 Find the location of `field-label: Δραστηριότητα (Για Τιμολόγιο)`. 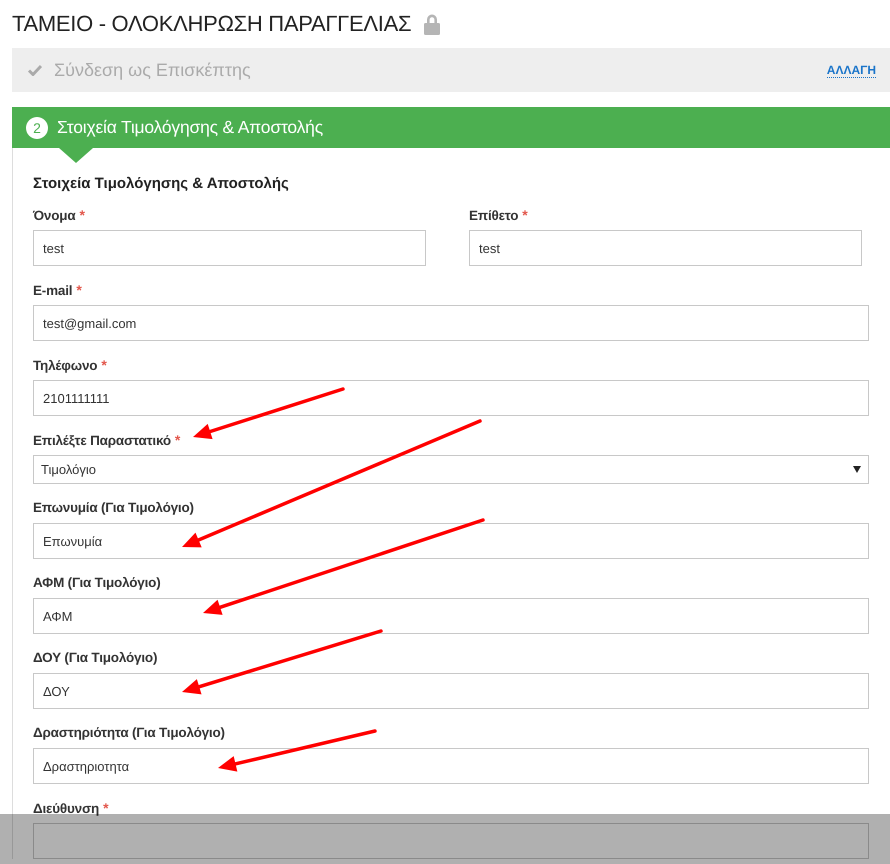

field-label: Δραστηριότητα (Για Τιμολόγιο) is located at coordinates (129, 732).